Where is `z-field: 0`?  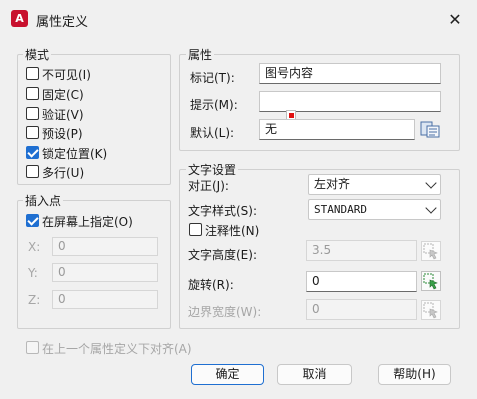
z-field: 0 is located at coordinates (105, 299).